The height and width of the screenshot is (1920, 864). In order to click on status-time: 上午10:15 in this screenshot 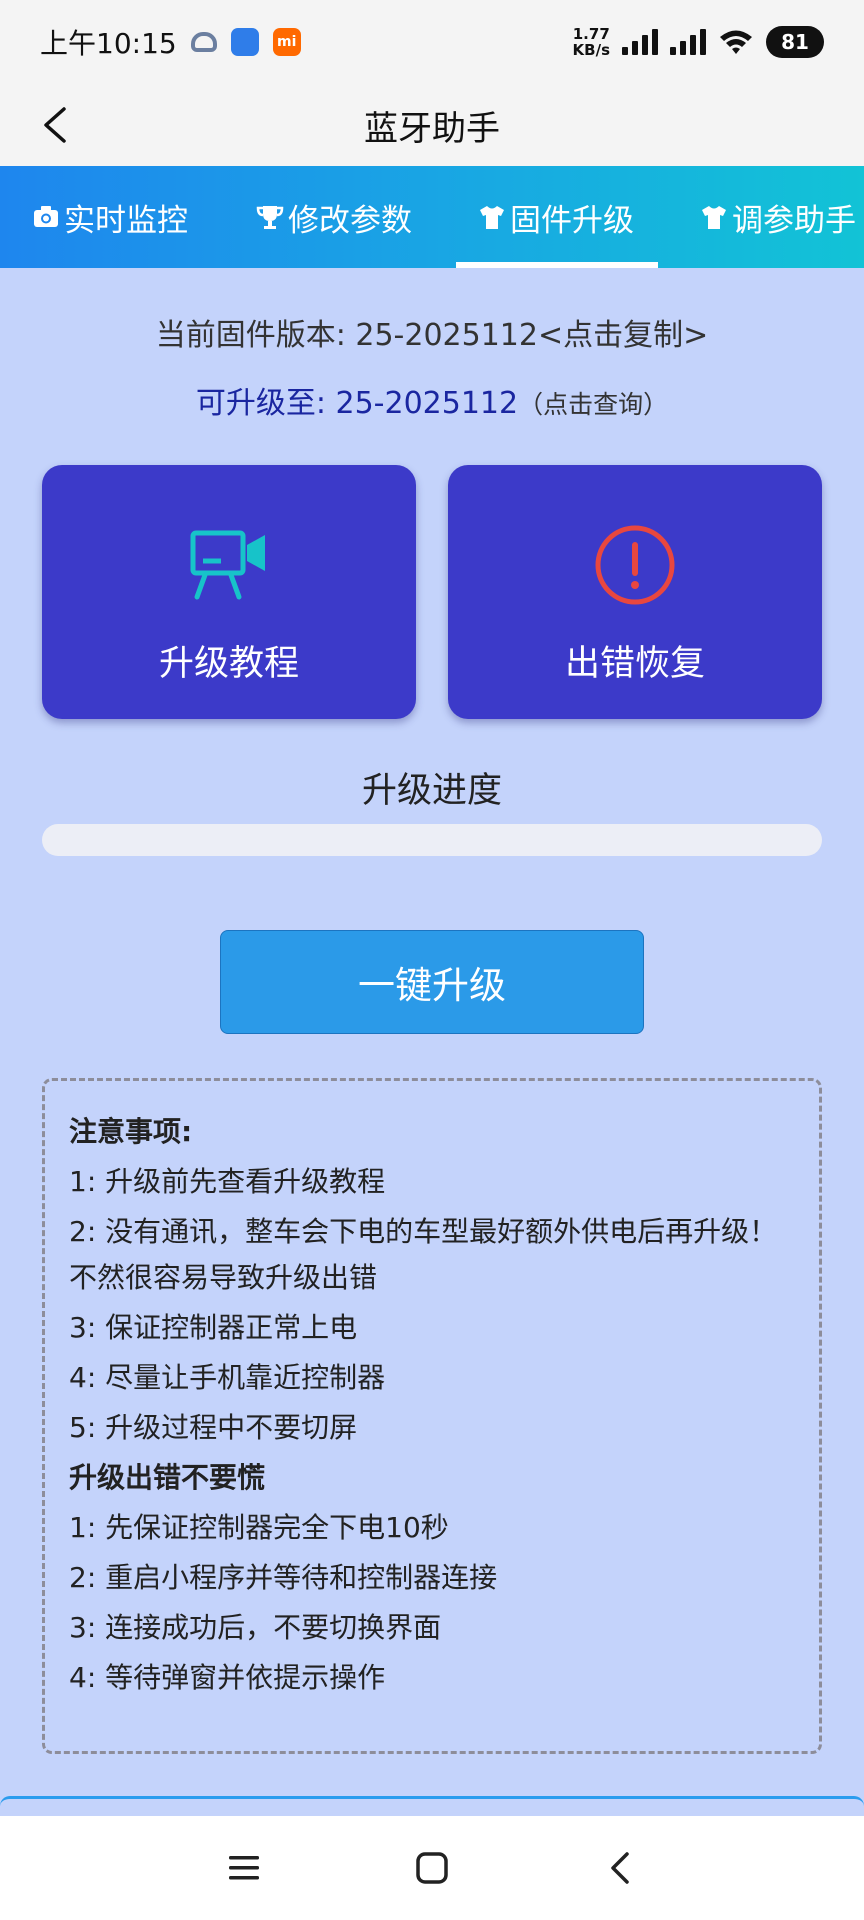, I will do `click(108, 43)`.